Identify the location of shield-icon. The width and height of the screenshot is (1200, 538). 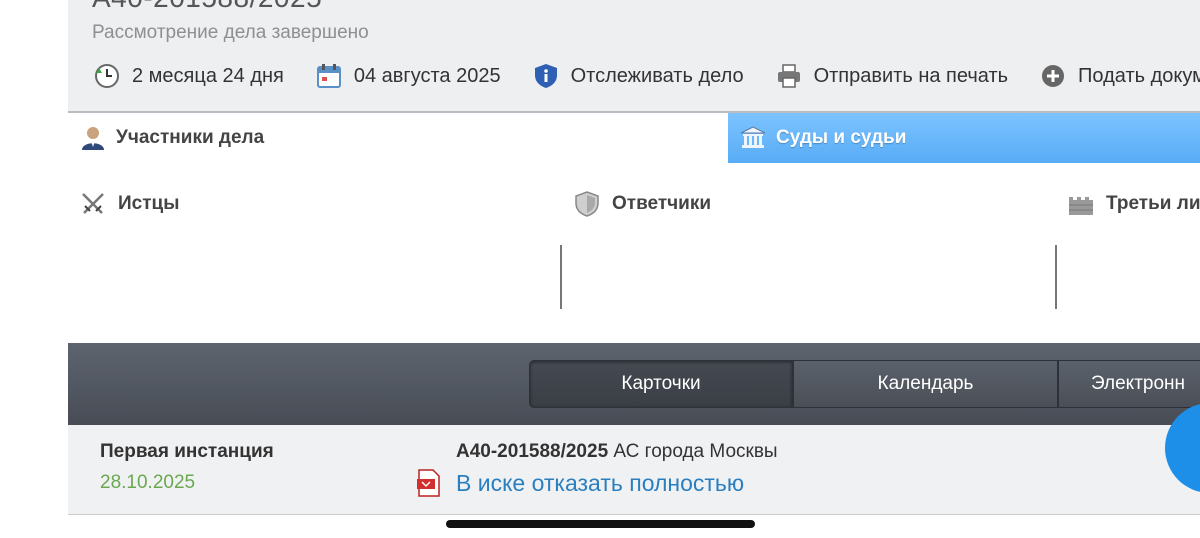
(587, 204).